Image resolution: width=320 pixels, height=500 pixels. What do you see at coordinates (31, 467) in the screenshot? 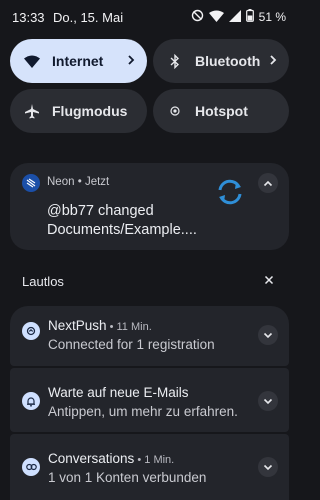
I see `link-icon` at bounding box center [31, 467].